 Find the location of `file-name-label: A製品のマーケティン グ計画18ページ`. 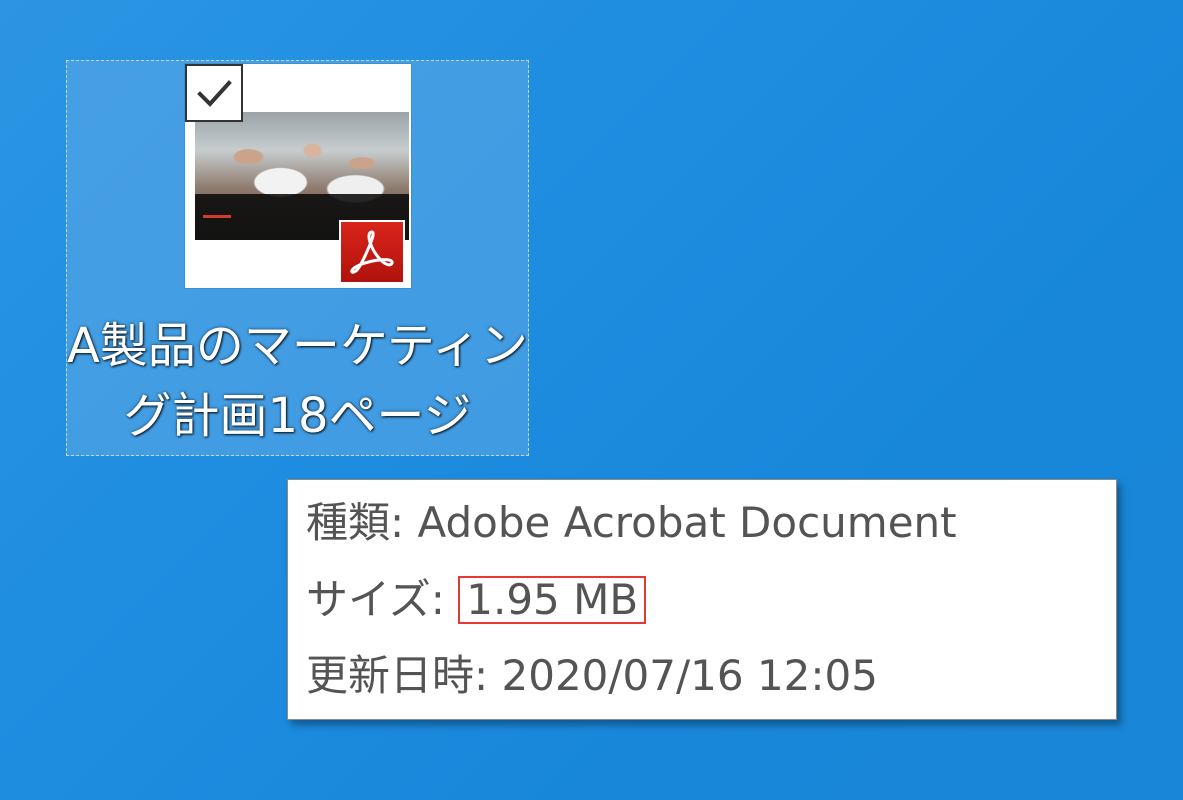

file-name-label: A製品のマーケティン グ計画18ページ is located at coordinates (297, 381).